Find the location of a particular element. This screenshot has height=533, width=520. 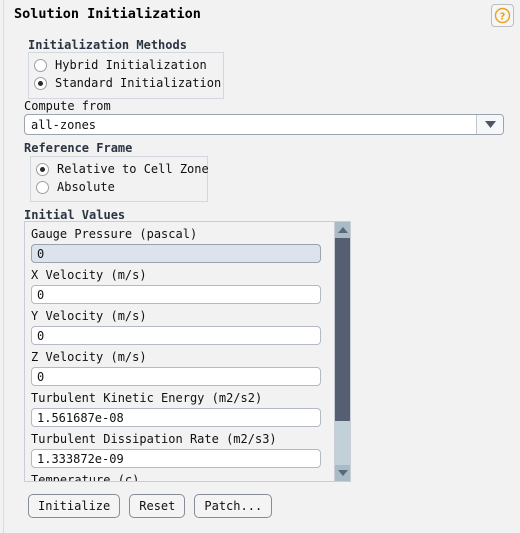

scroll-down-arrow-icon is located at coordinates (342, 473).